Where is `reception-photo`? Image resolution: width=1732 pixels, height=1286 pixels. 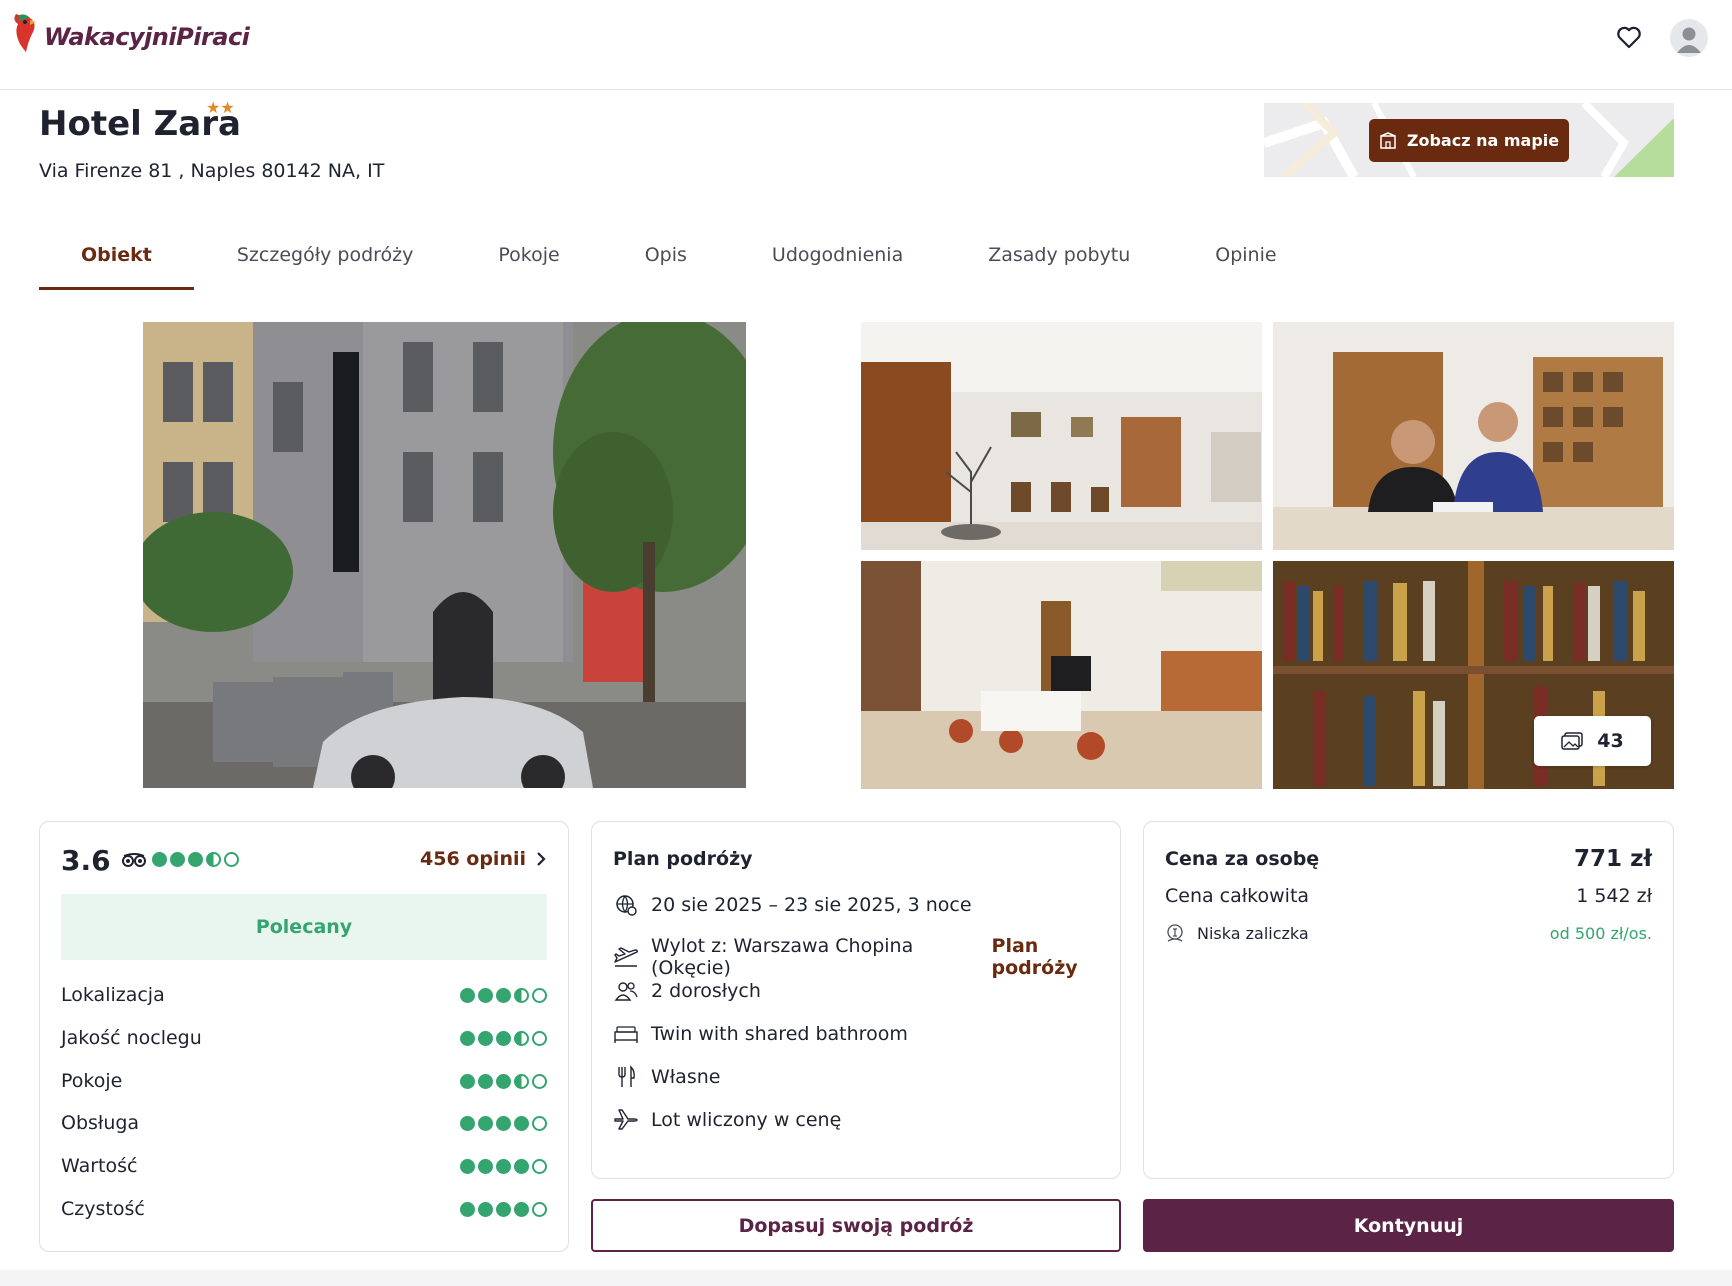
reception-photo is located at coordinates (1473, 436).